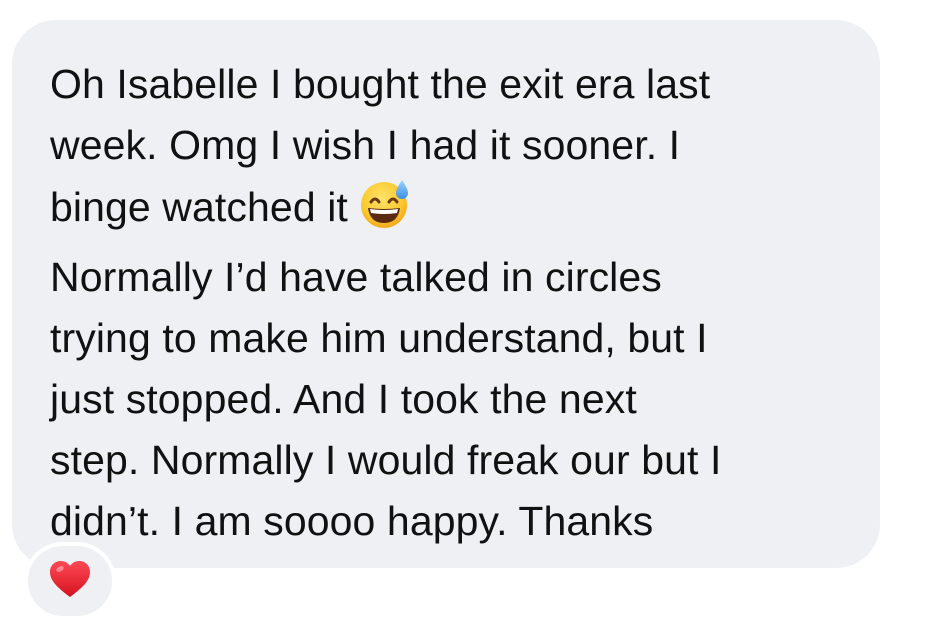  I want to click on reaction-badge, so click(70, 581).